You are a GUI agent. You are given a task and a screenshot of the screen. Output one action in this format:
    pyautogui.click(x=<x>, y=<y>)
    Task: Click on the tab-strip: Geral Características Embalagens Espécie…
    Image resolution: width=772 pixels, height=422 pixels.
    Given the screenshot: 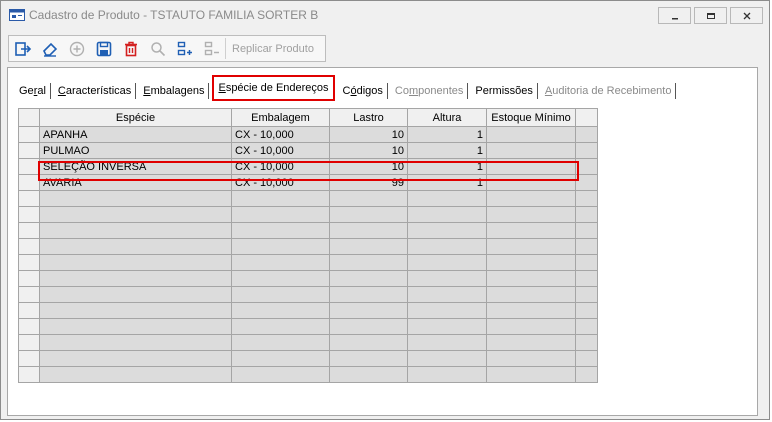 What is the action you would take?
    pyautogui.click(x=347, y=88)
    